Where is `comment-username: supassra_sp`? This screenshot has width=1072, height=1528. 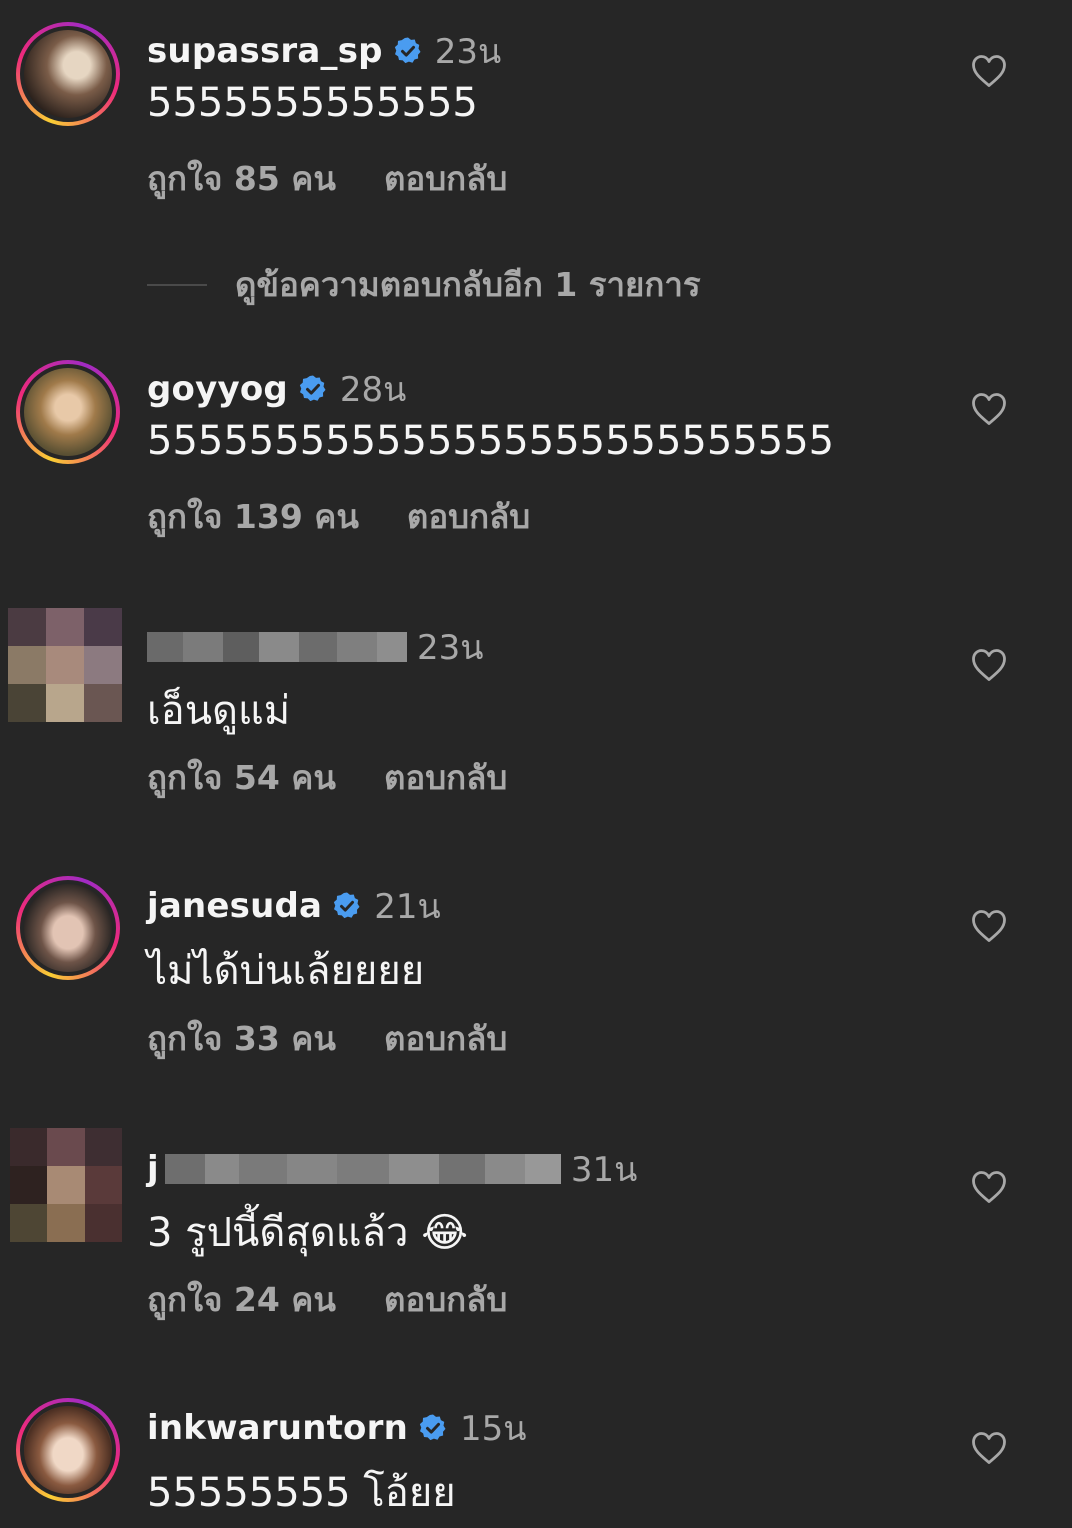
comment-username: supassra_sp is located at coordinates (265, 51).